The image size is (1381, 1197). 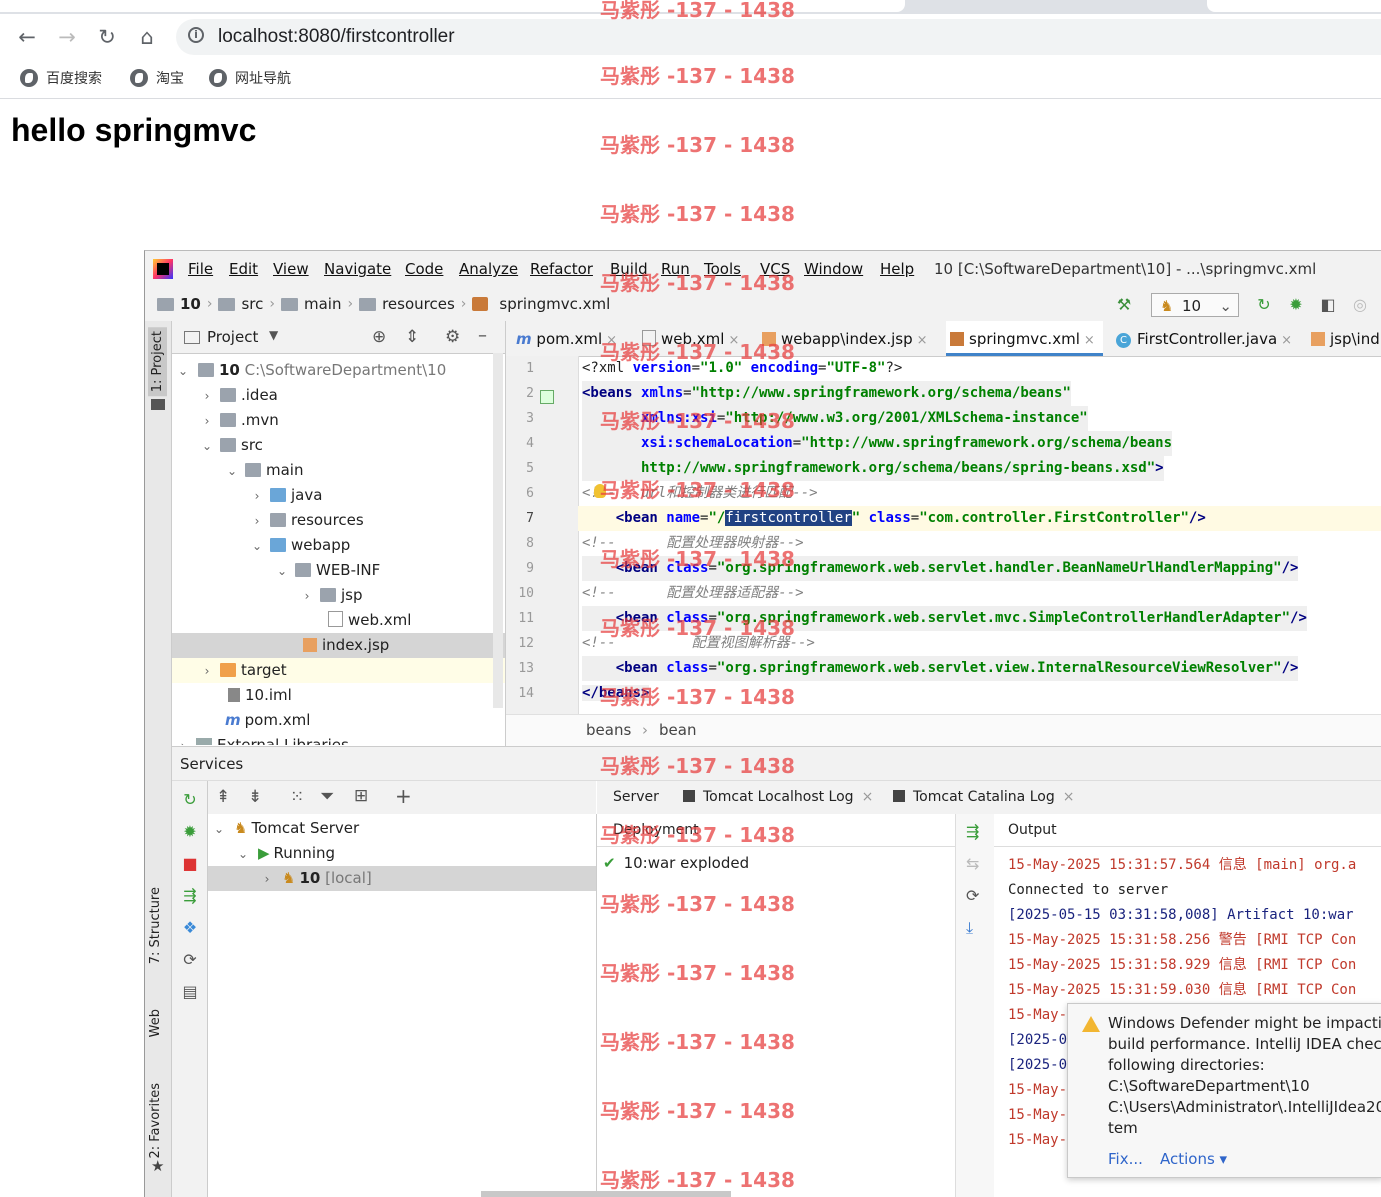 What do you see at coordinates (252, 304) in the screenshot?
I see `breadcrumb-src: src` at bounding box center [252, 304].